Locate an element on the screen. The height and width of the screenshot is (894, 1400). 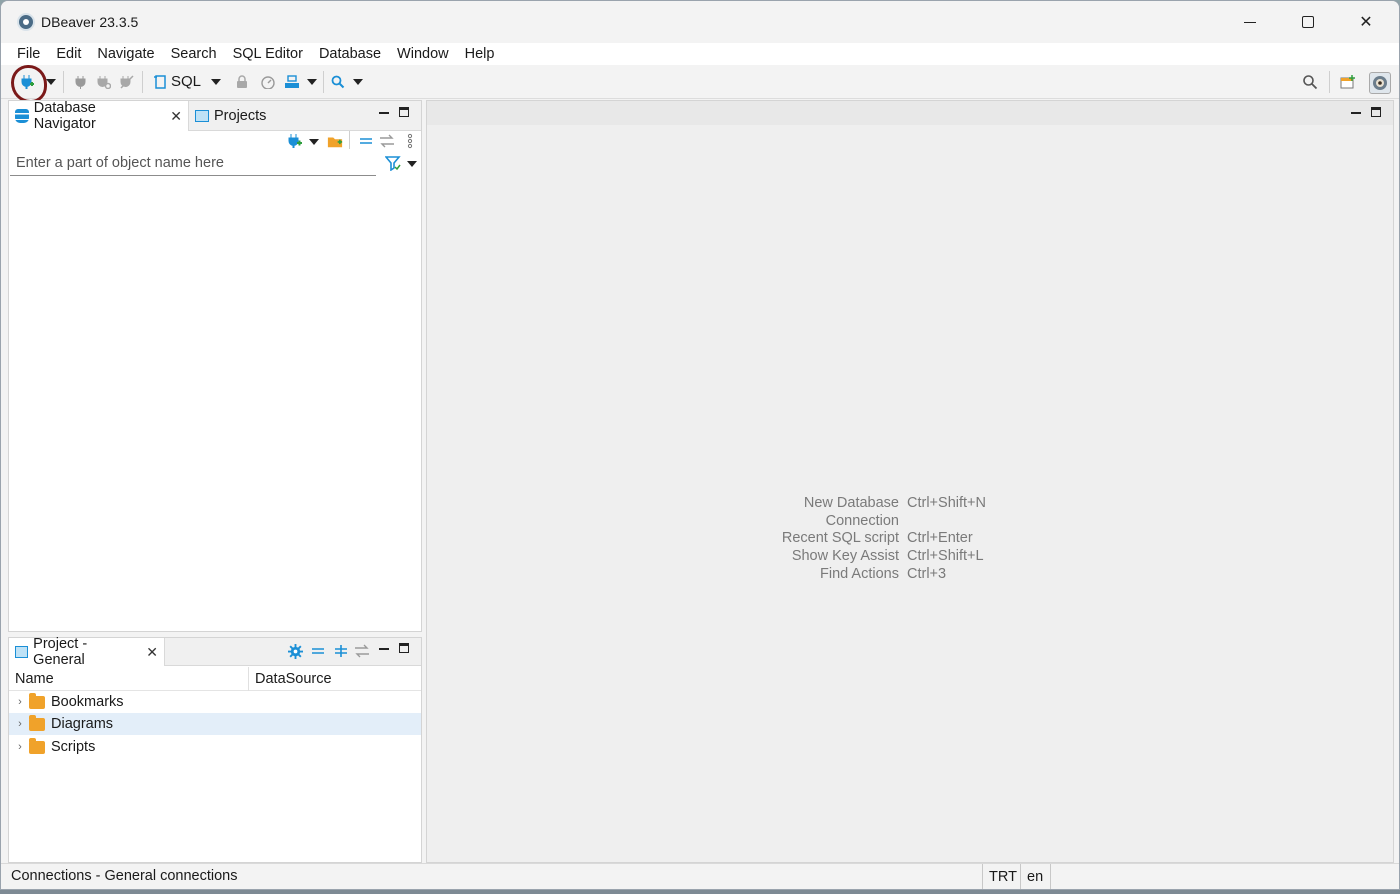
dashboard-gauge-icon is located at coordinates (268, 82).